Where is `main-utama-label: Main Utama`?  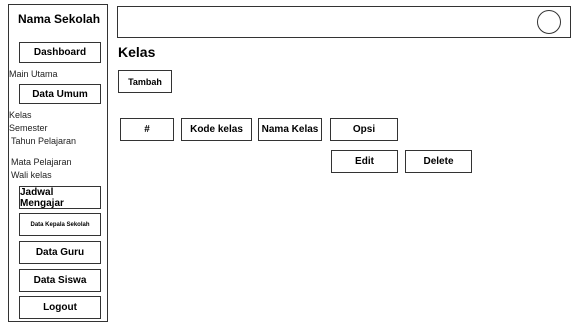
main-utama-label: Main Utama is located at coordinates (33, 74).